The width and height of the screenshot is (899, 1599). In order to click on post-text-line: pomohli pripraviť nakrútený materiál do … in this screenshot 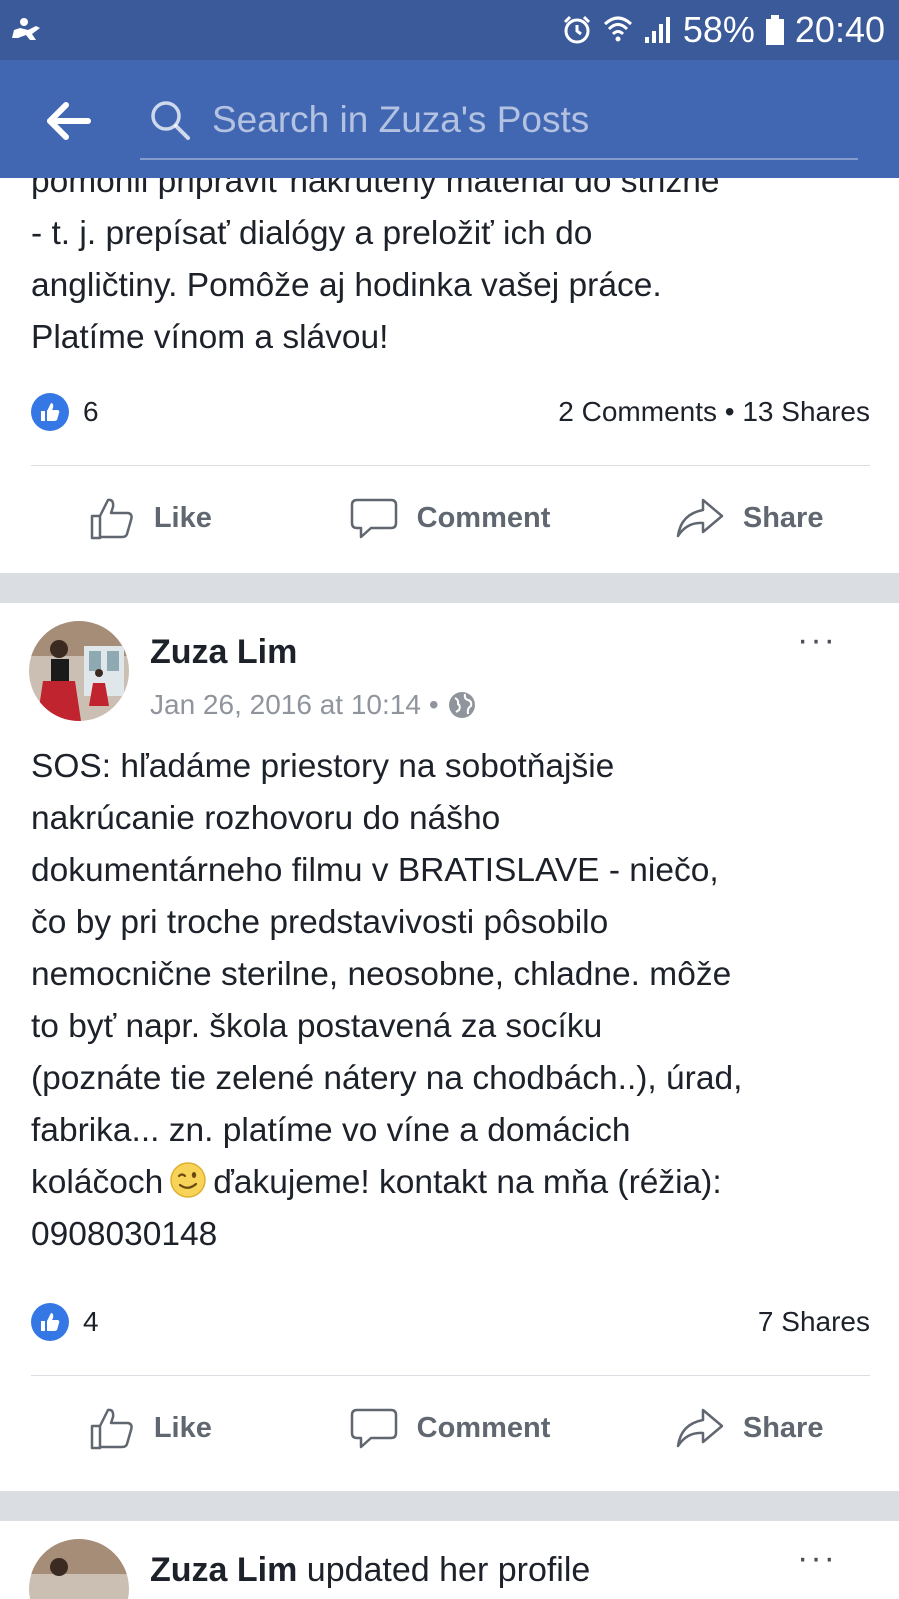, I will do `click(375, 189)`.